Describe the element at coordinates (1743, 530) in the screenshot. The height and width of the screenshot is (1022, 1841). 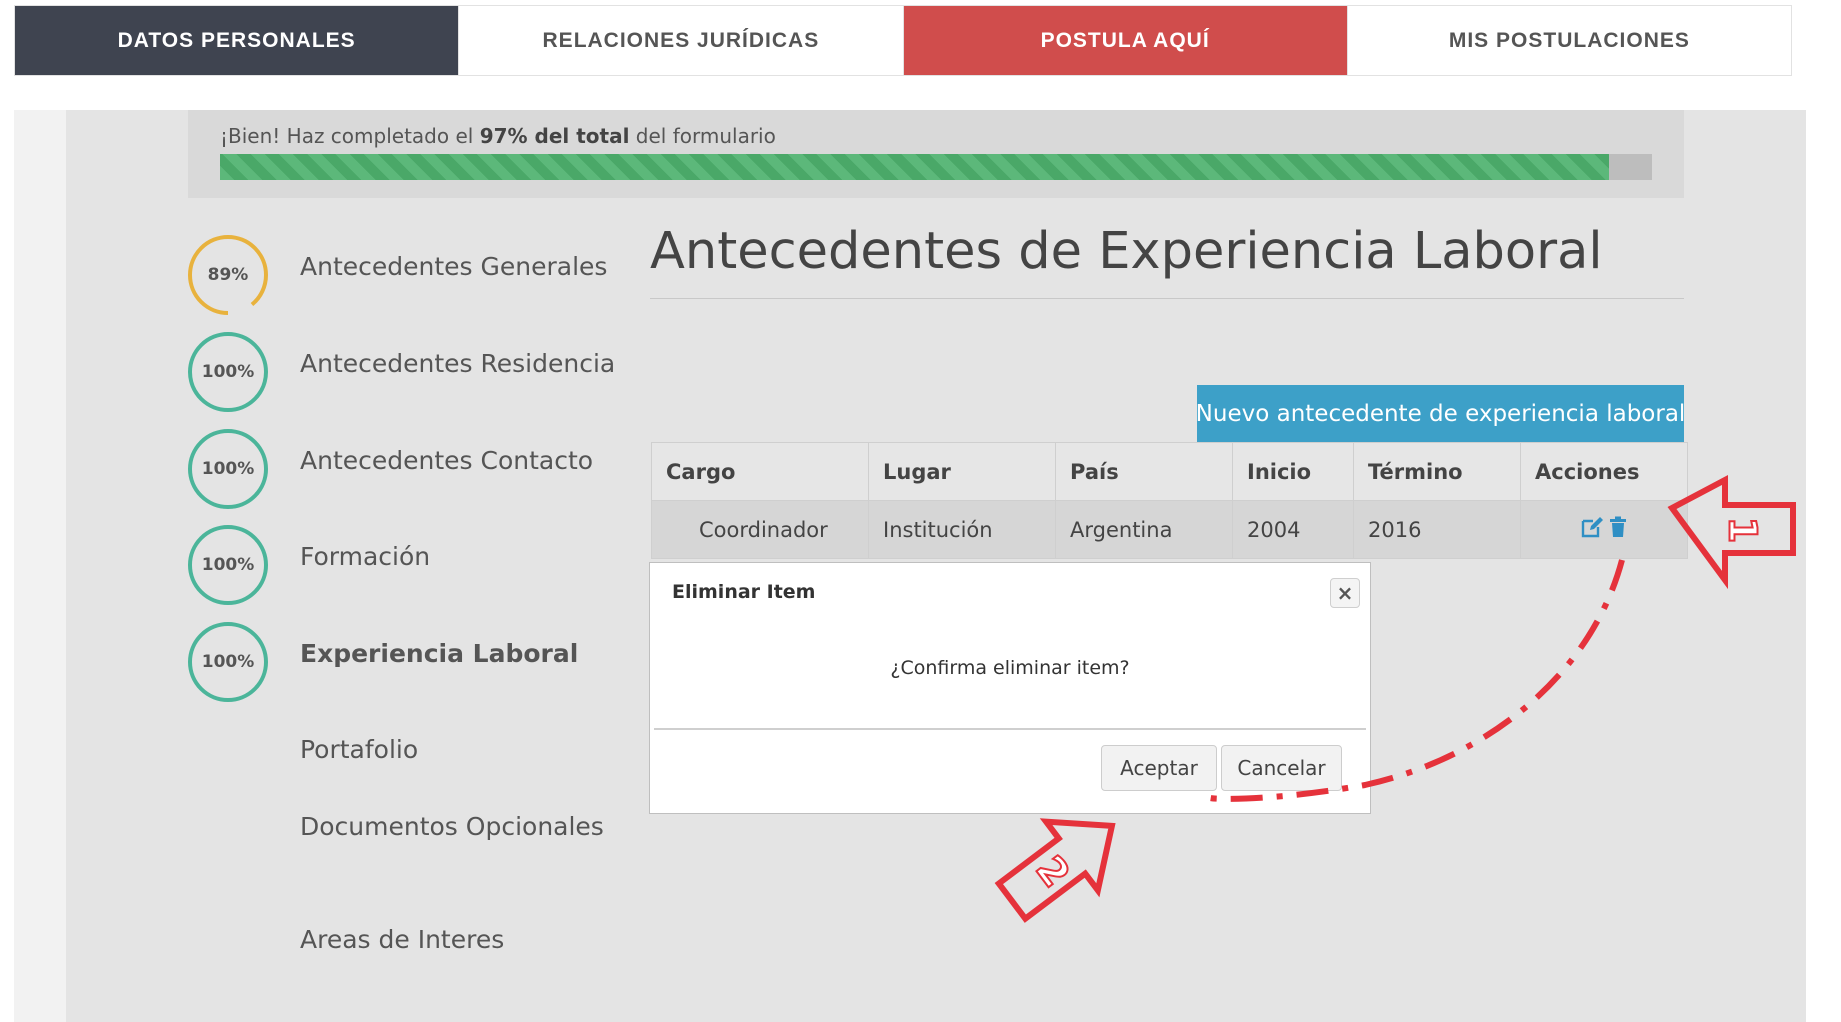
I see `arrow-1-number: 1` at that location.